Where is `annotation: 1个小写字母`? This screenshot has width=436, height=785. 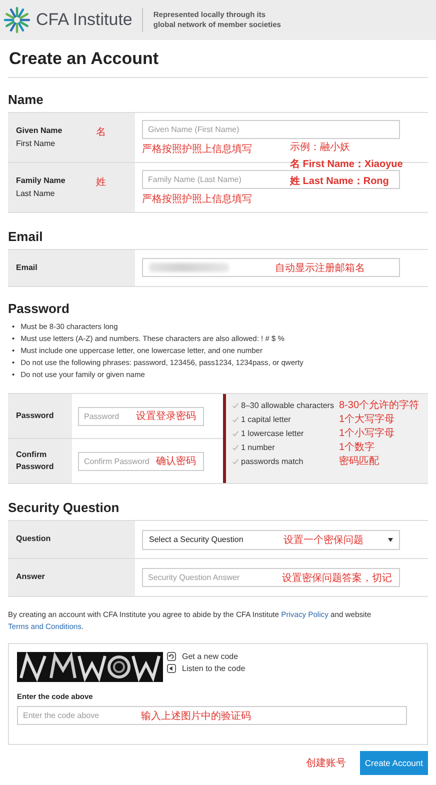 annotation: 1个小写字母 is located at coordinates (367, 433).